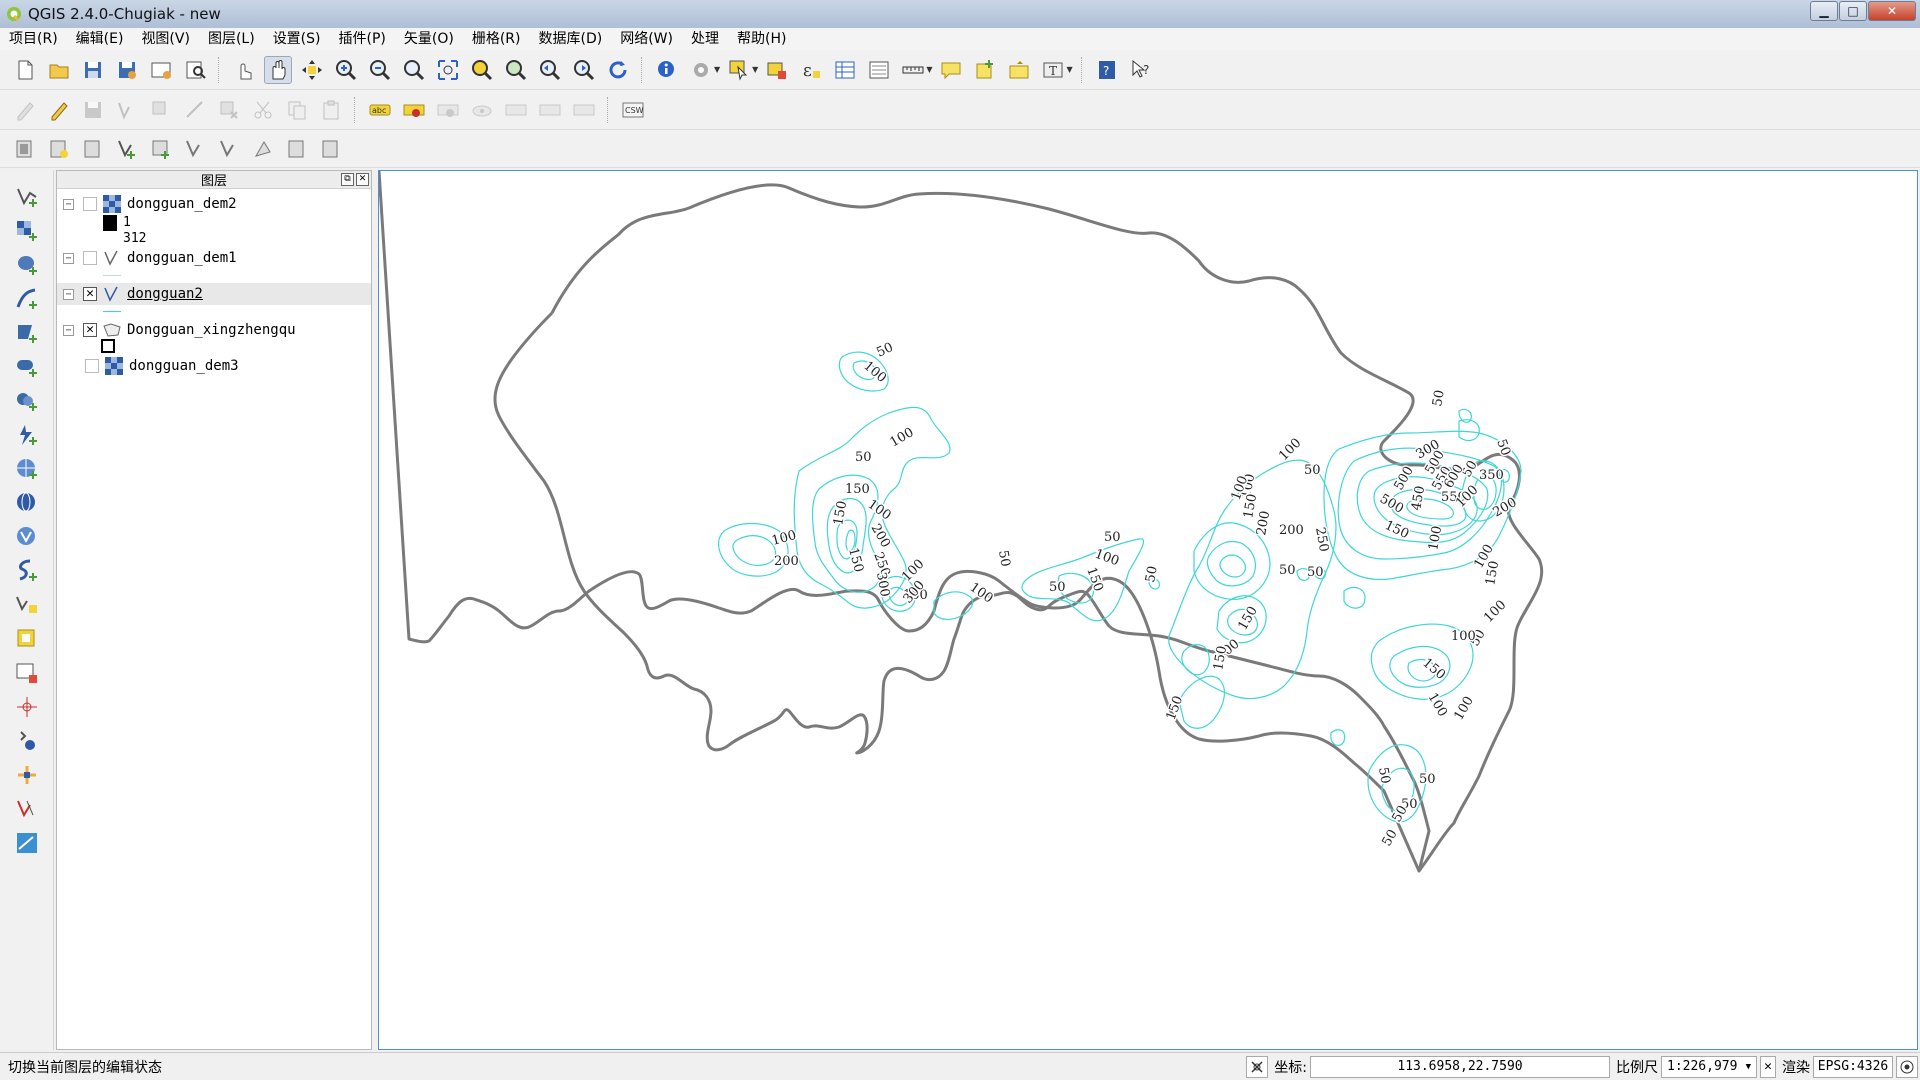  I want to click on vector-add-icon, so click(127, 149).